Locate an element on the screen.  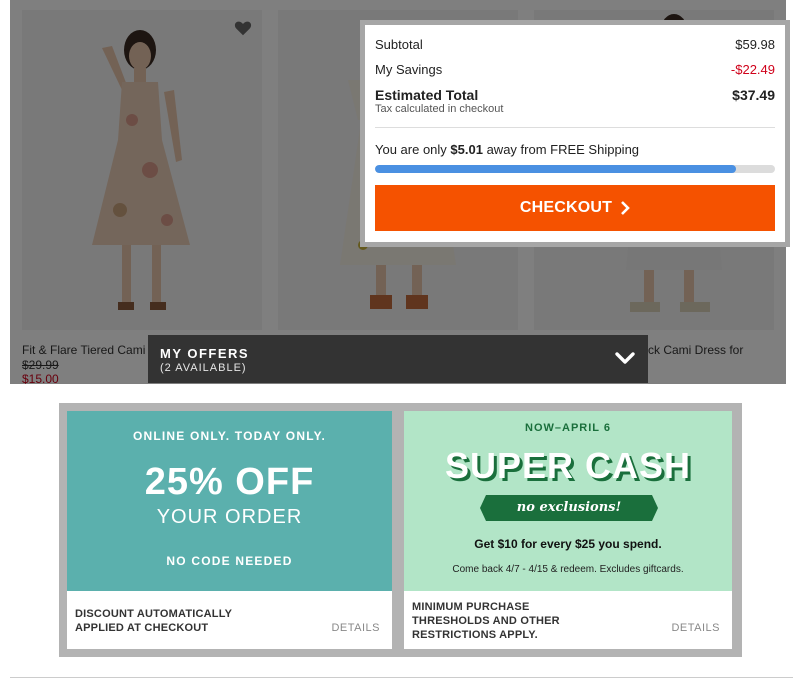
offer-terms-line: THRESHOLDS AND OTHER is located at coordinates (486, 621).